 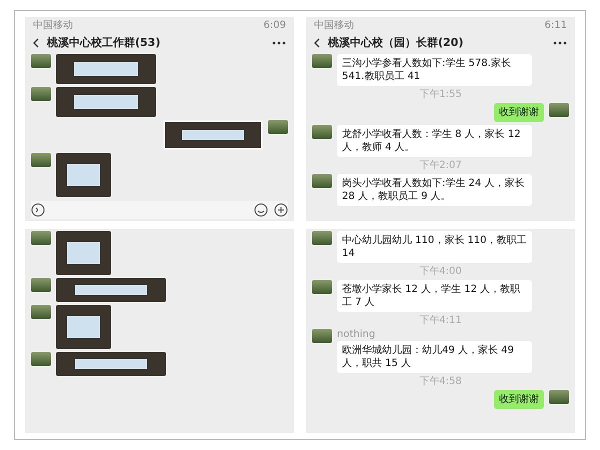 I want to click on voice-icon, so click(x=38, y=210).